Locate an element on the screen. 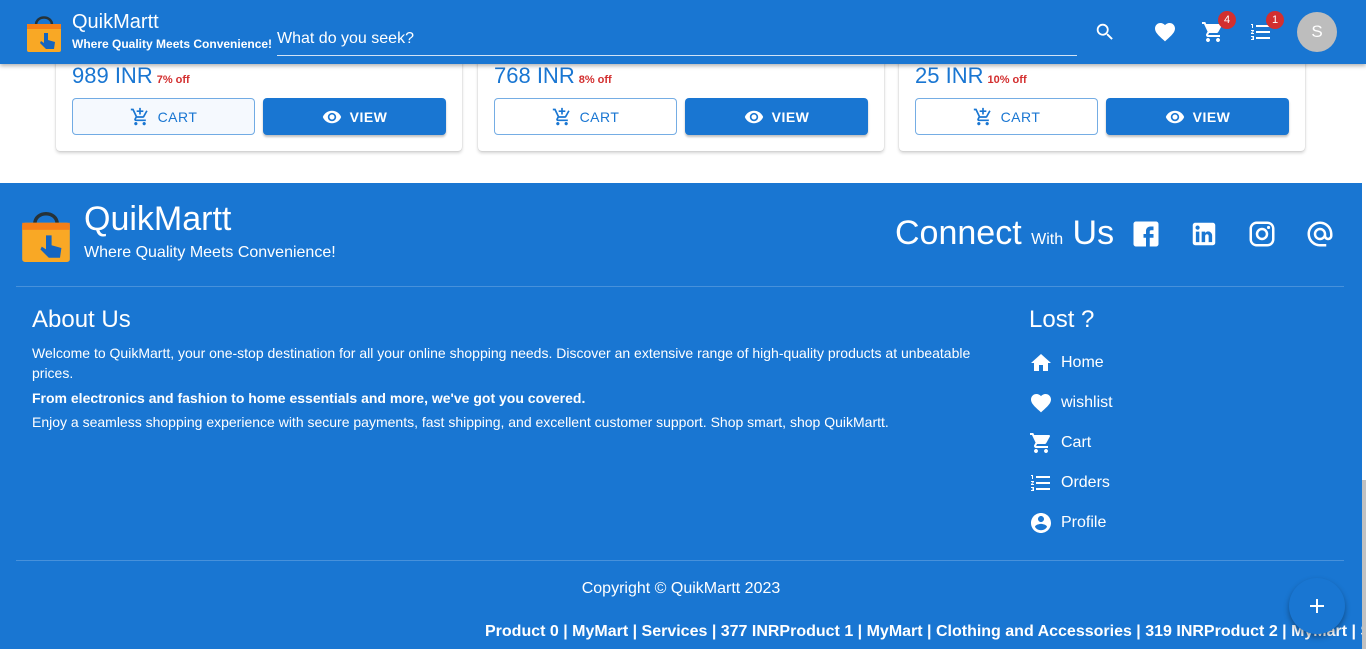 This screenshot has width=1366, height=649. account-circle-icon is located at coordinates (1041, 523).